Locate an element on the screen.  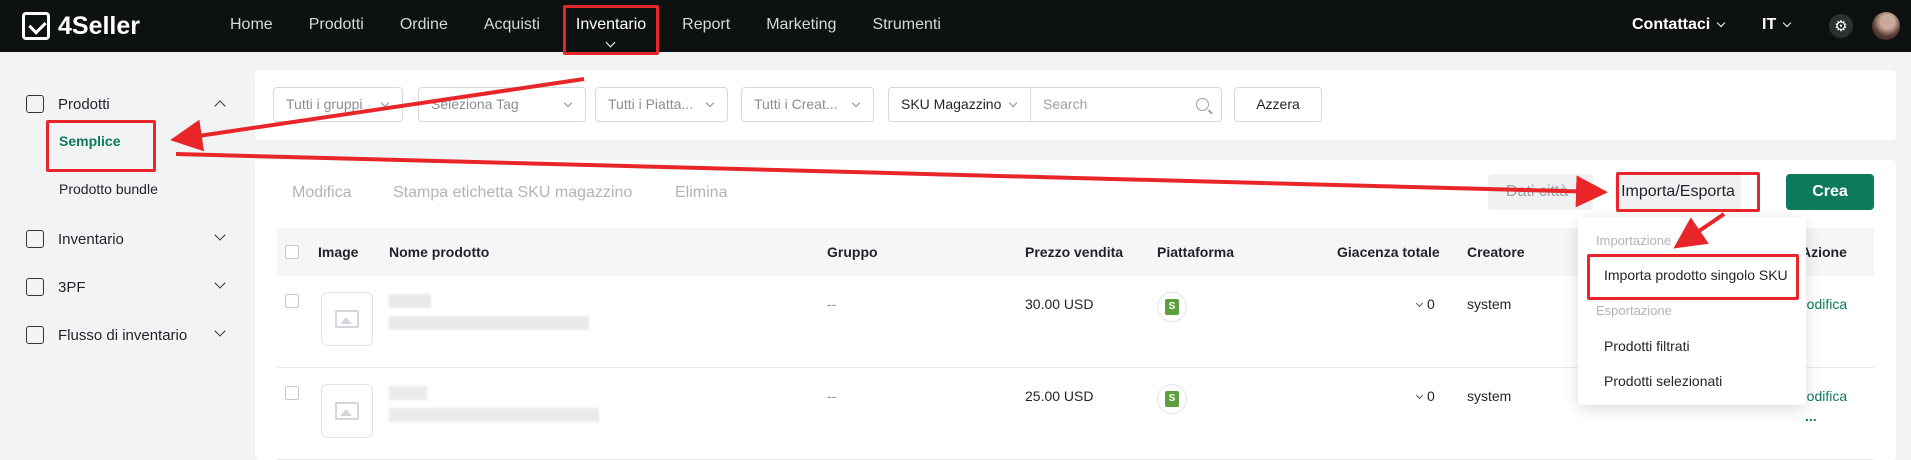
column-header-stock: Giacenza totale is located at coordinates (1388, 252).